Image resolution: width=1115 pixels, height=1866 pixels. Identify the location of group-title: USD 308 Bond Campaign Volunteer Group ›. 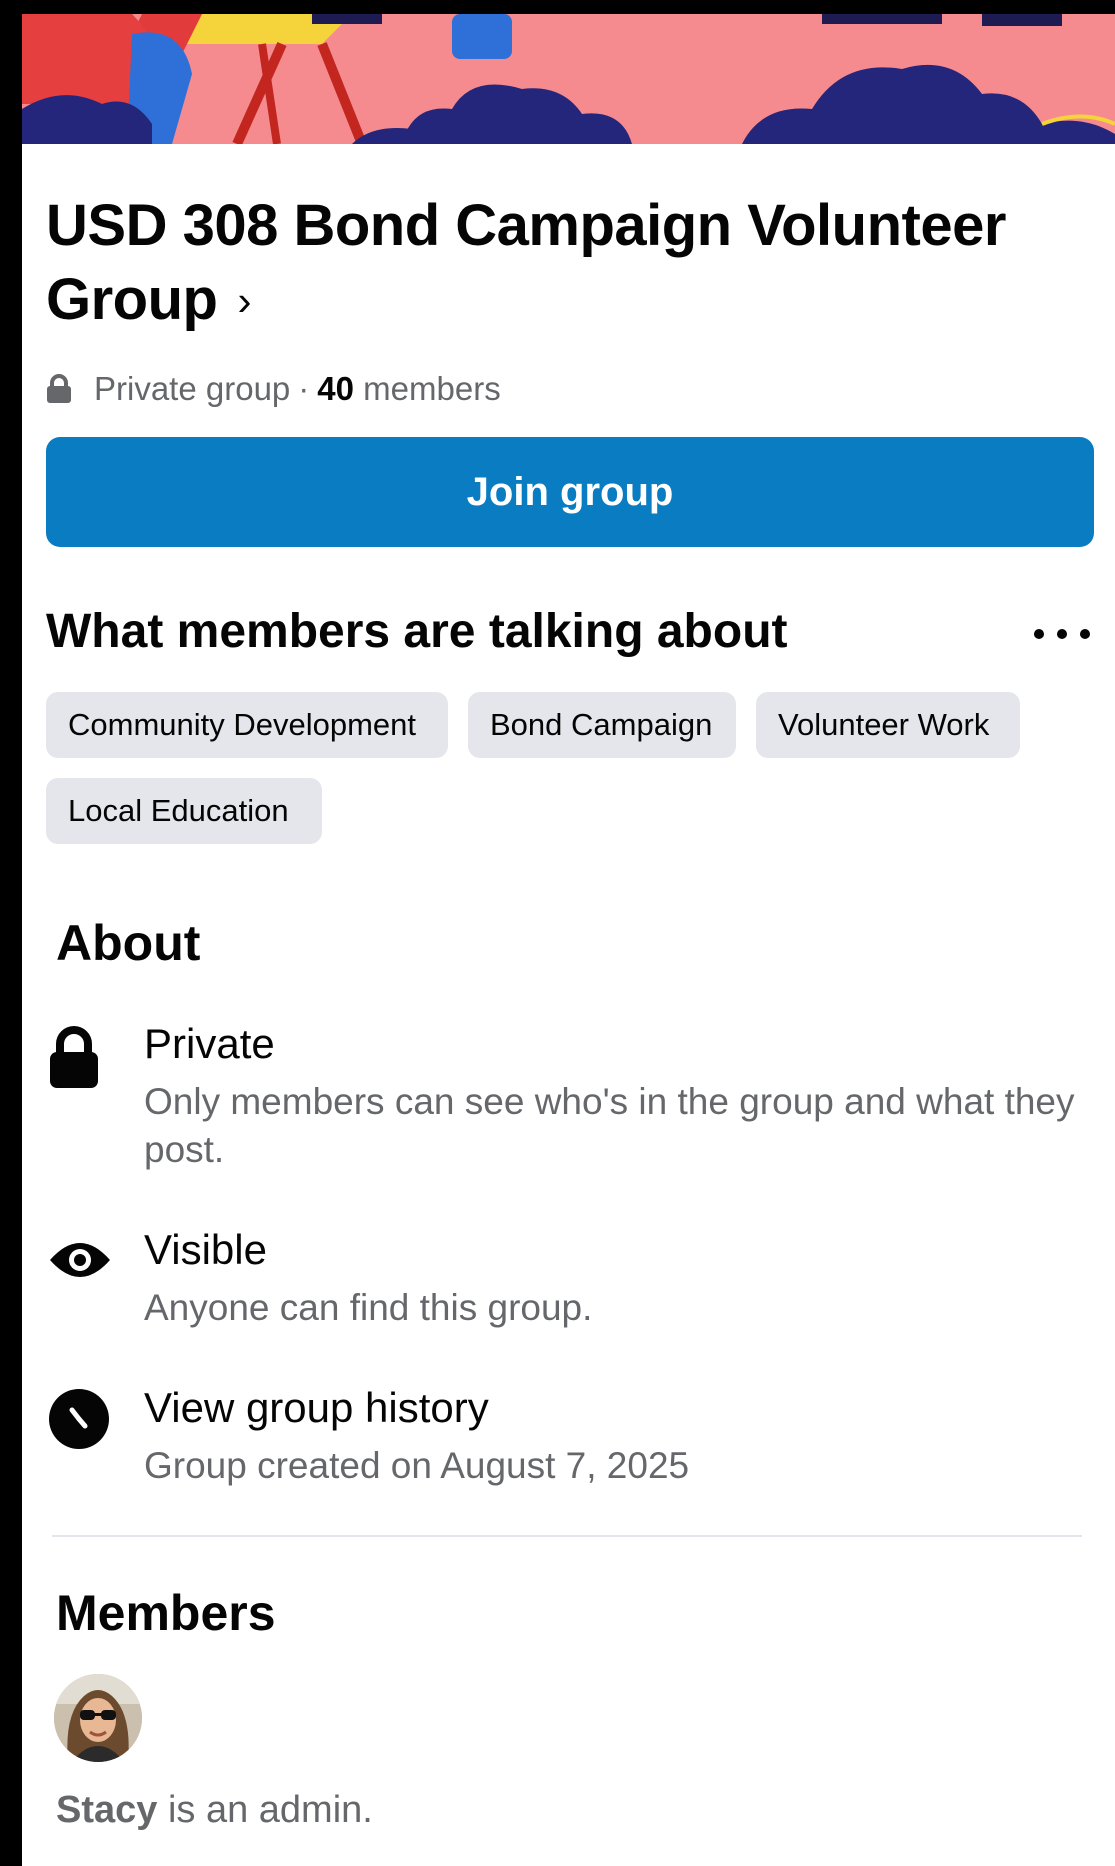
(566, 265).